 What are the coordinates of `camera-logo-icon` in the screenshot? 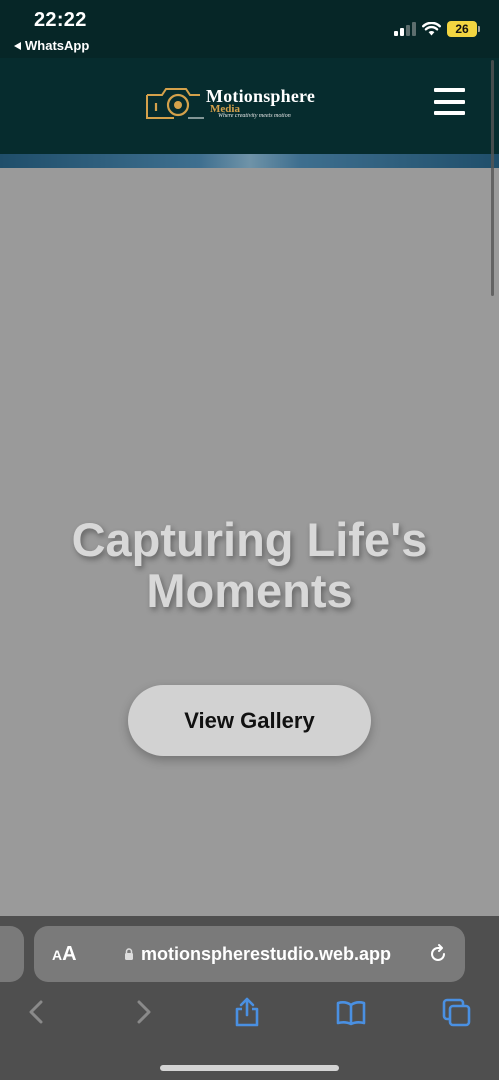 It's located at (175, 103).